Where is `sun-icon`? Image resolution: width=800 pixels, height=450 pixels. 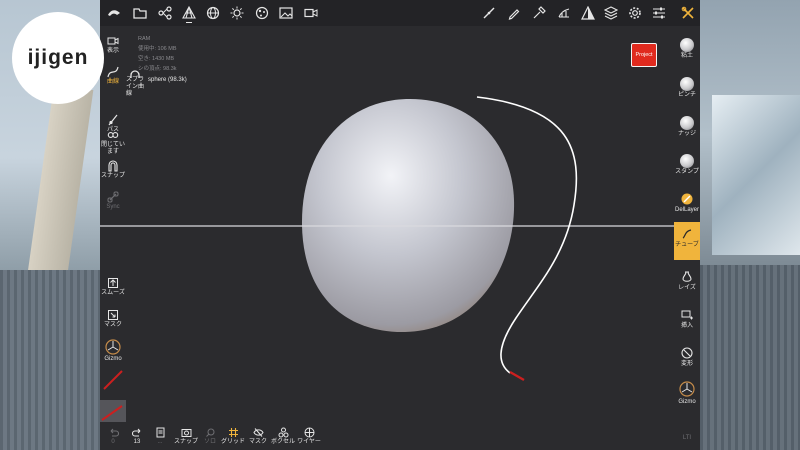
sun-icon is located at coordinates (237, 13).